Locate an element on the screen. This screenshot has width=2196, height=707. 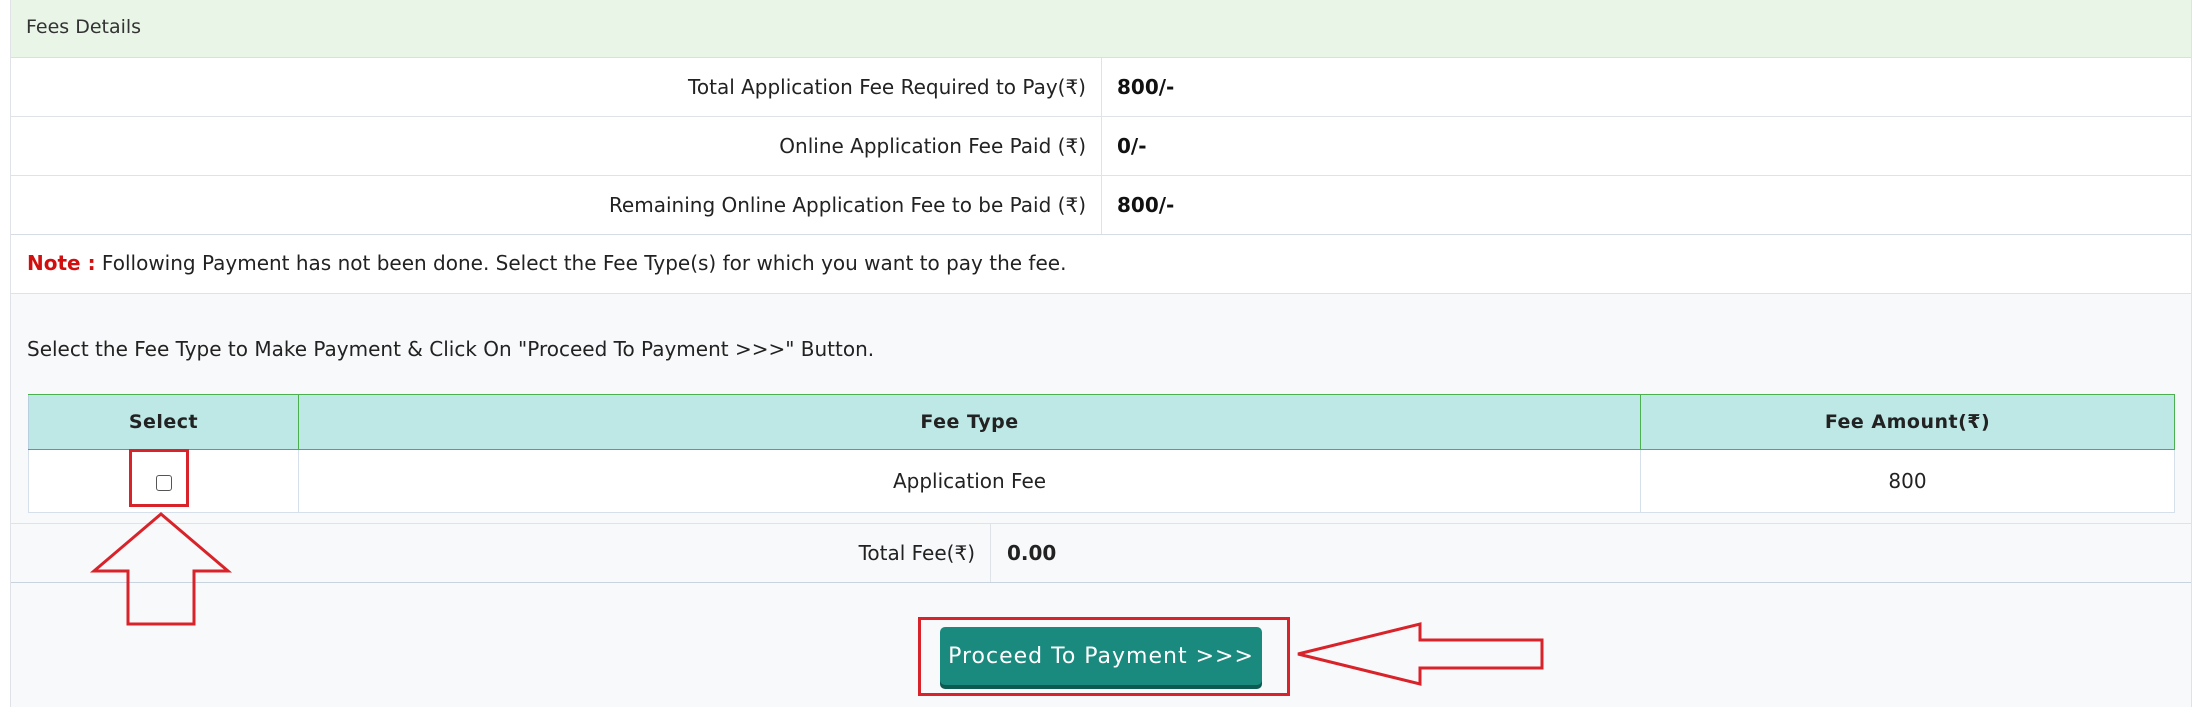
proceed-to-payment-button: Proceed To Payment >>> is located at coordinates (1101, 656).